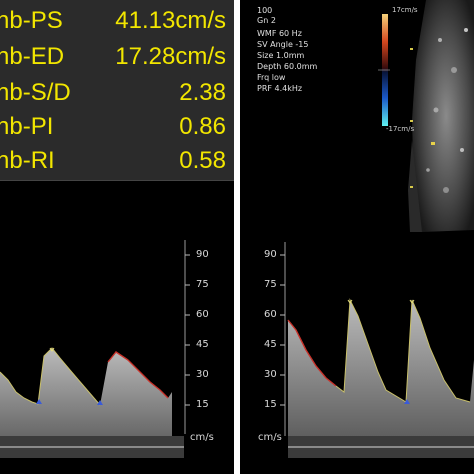  Describe the element at coordinates (32, 56) in the screenshot. I see `measurement-label: nb-ED` at that location.